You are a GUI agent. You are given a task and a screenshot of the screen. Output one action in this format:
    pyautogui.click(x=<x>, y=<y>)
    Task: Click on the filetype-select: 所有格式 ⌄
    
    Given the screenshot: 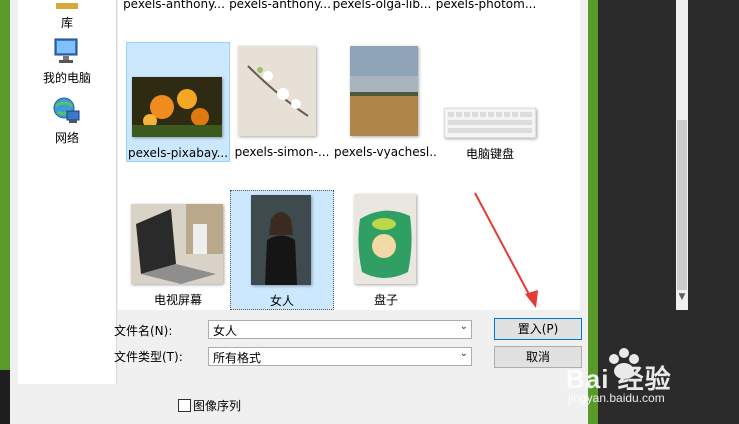 What is the action you would take?
    pyautogui.click(x=340, y=356)
    